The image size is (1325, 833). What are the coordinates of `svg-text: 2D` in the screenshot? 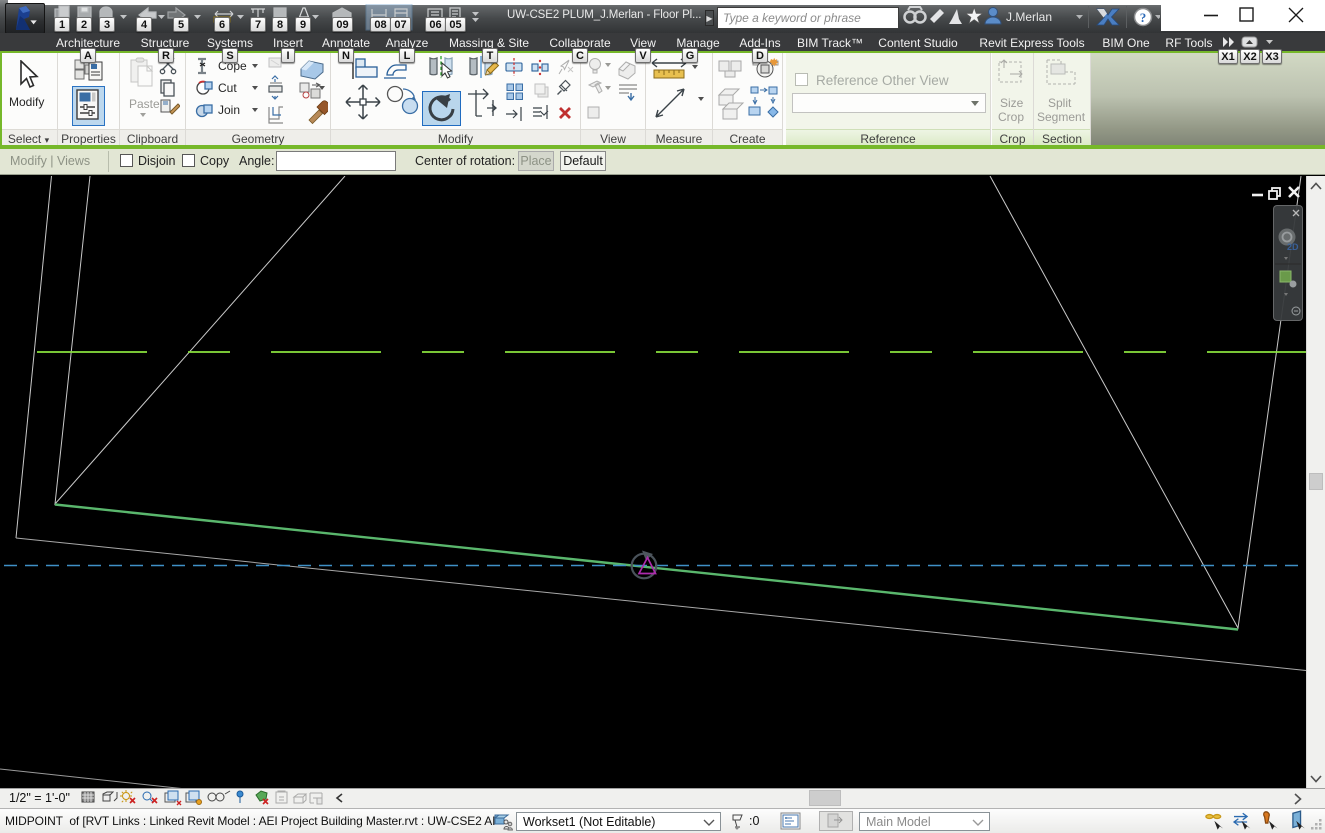 It's located at (1293, 247).